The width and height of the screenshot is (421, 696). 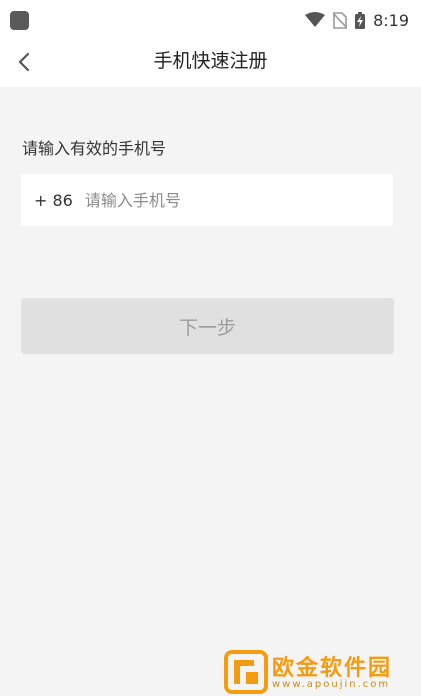 I want to click on chevron-left-icon, so click(x=24, y=64).